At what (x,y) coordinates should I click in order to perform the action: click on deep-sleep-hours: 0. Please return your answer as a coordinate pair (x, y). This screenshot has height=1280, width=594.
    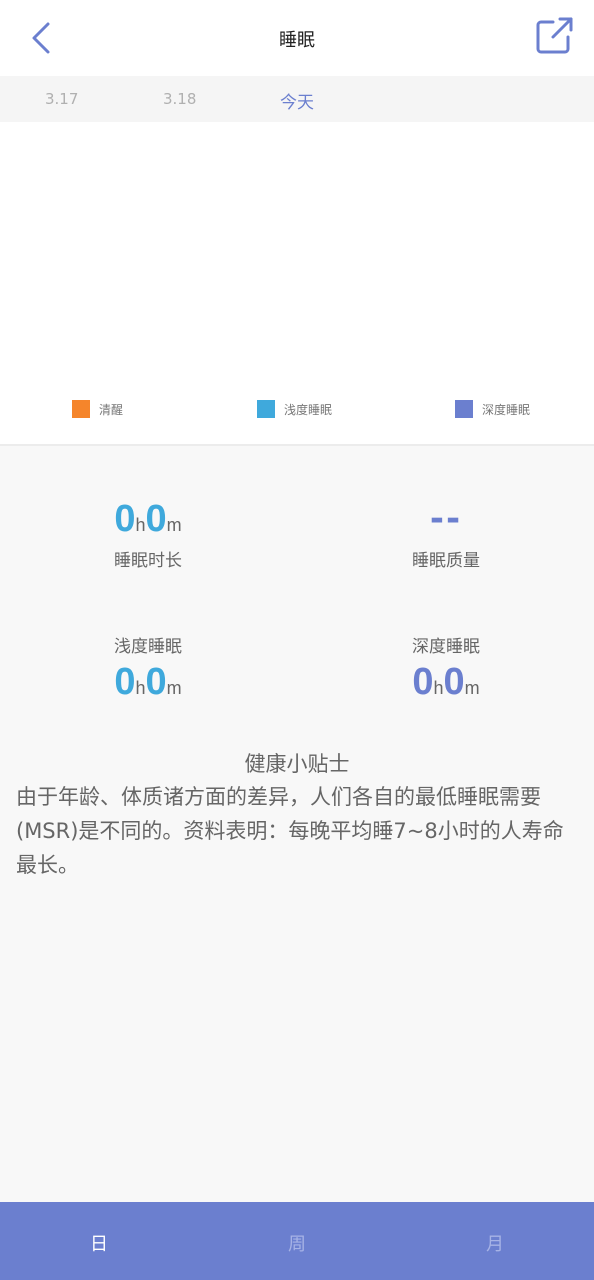
    Looking at the image, I should click on (423, 682).